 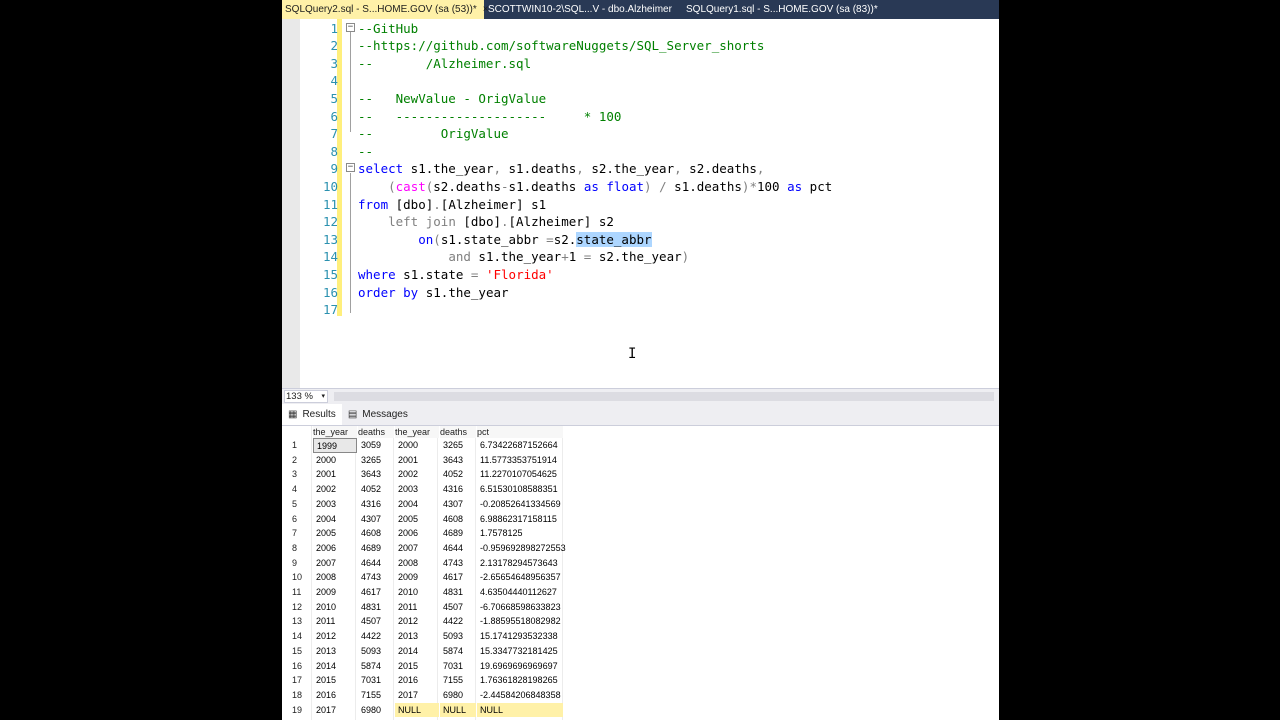 I want to click on grid-cell: 2009, so click(x=335, y=592).